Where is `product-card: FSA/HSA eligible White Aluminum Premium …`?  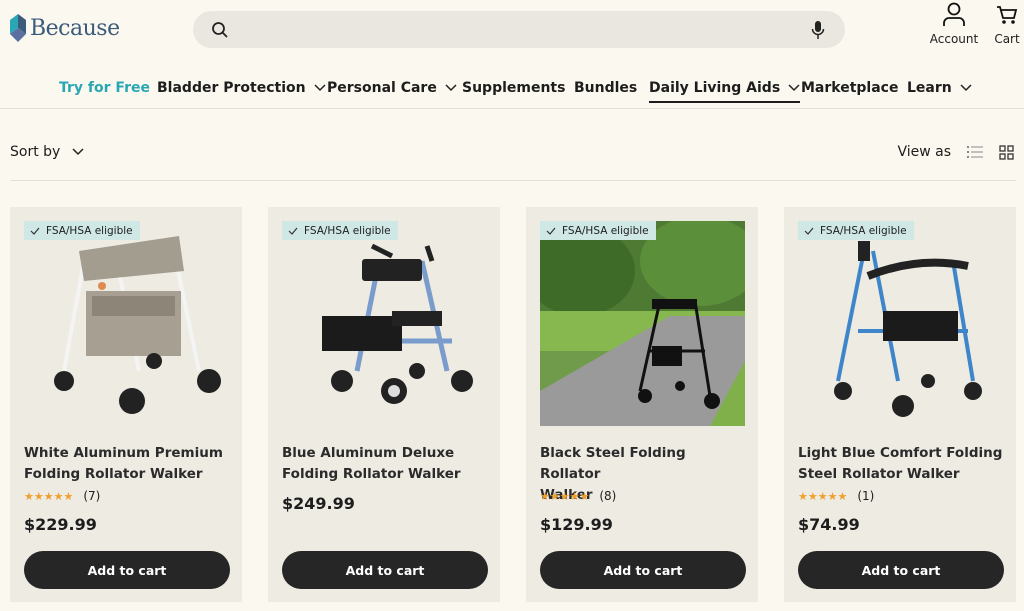 product-card: FSA/HSA eligible White Aluminum Premium … is located at coordinates (126, 404).